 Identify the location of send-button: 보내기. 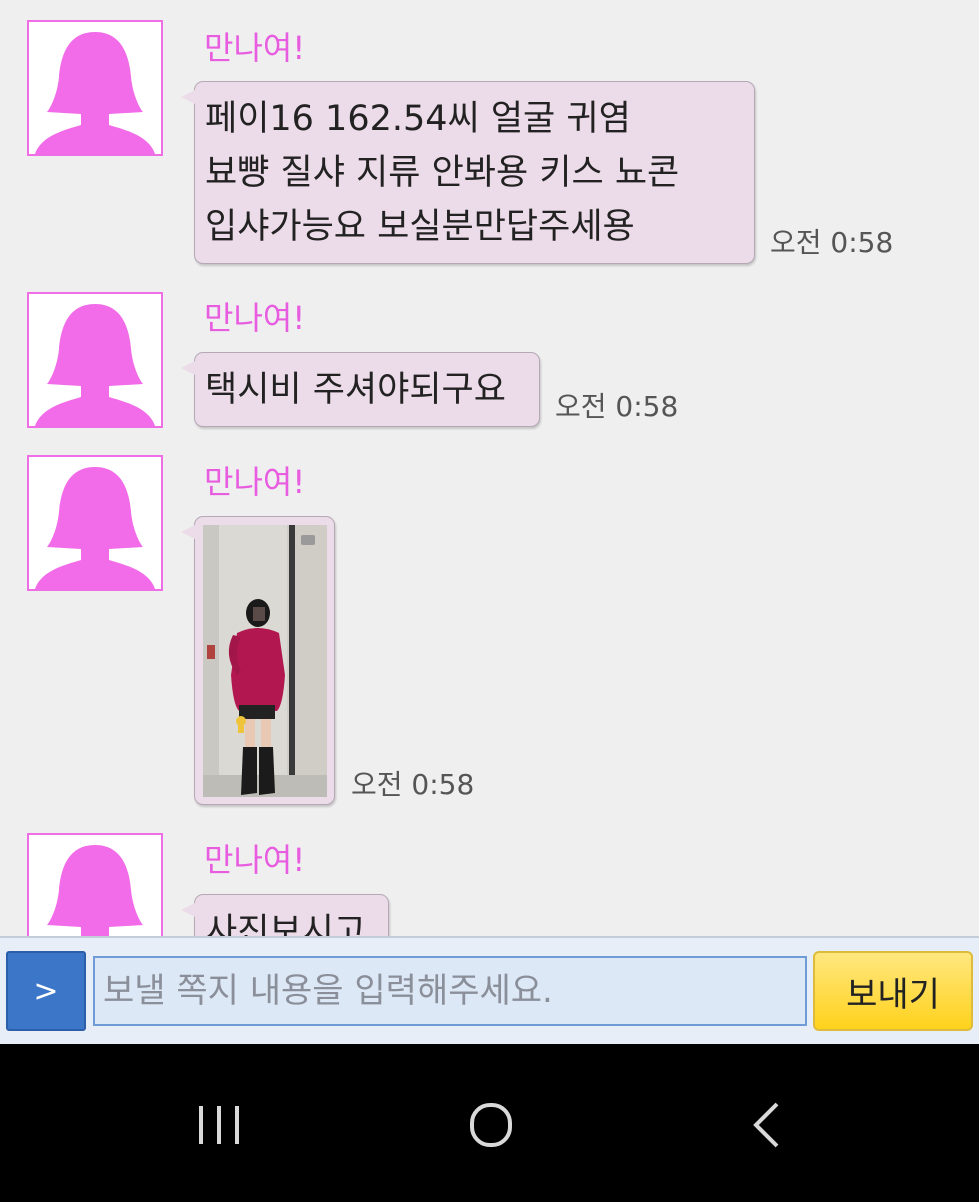
(893, 991).